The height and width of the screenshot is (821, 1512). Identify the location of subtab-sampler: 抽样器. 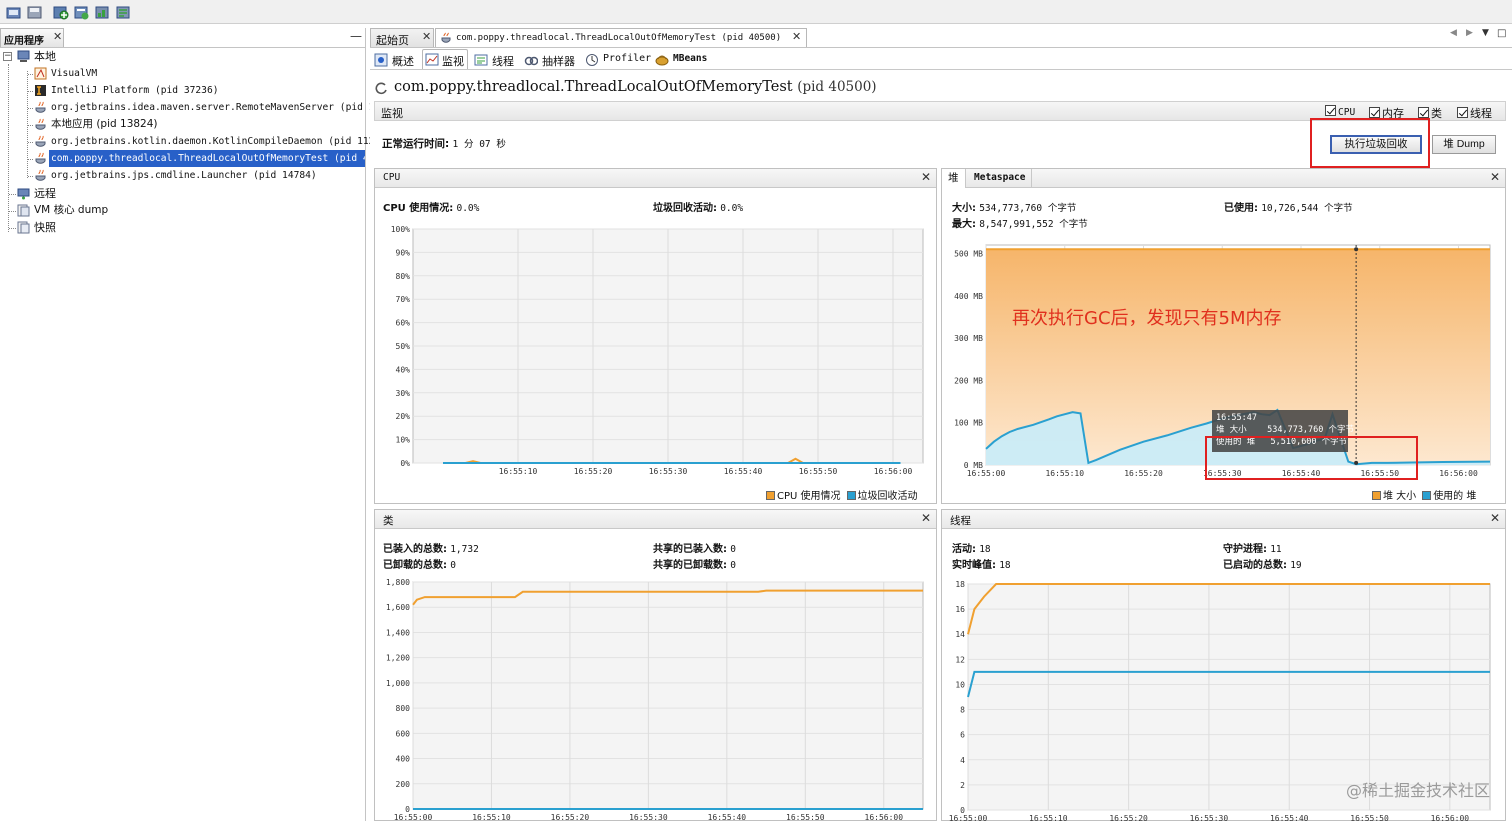
(553, 60).